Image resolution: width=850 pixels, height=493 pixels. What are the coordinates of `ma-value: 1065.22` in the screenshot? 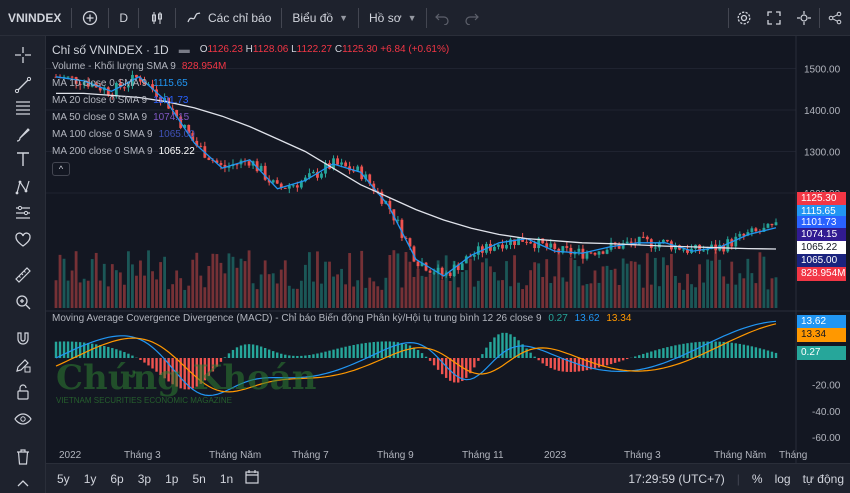 It's located at (176, 151).